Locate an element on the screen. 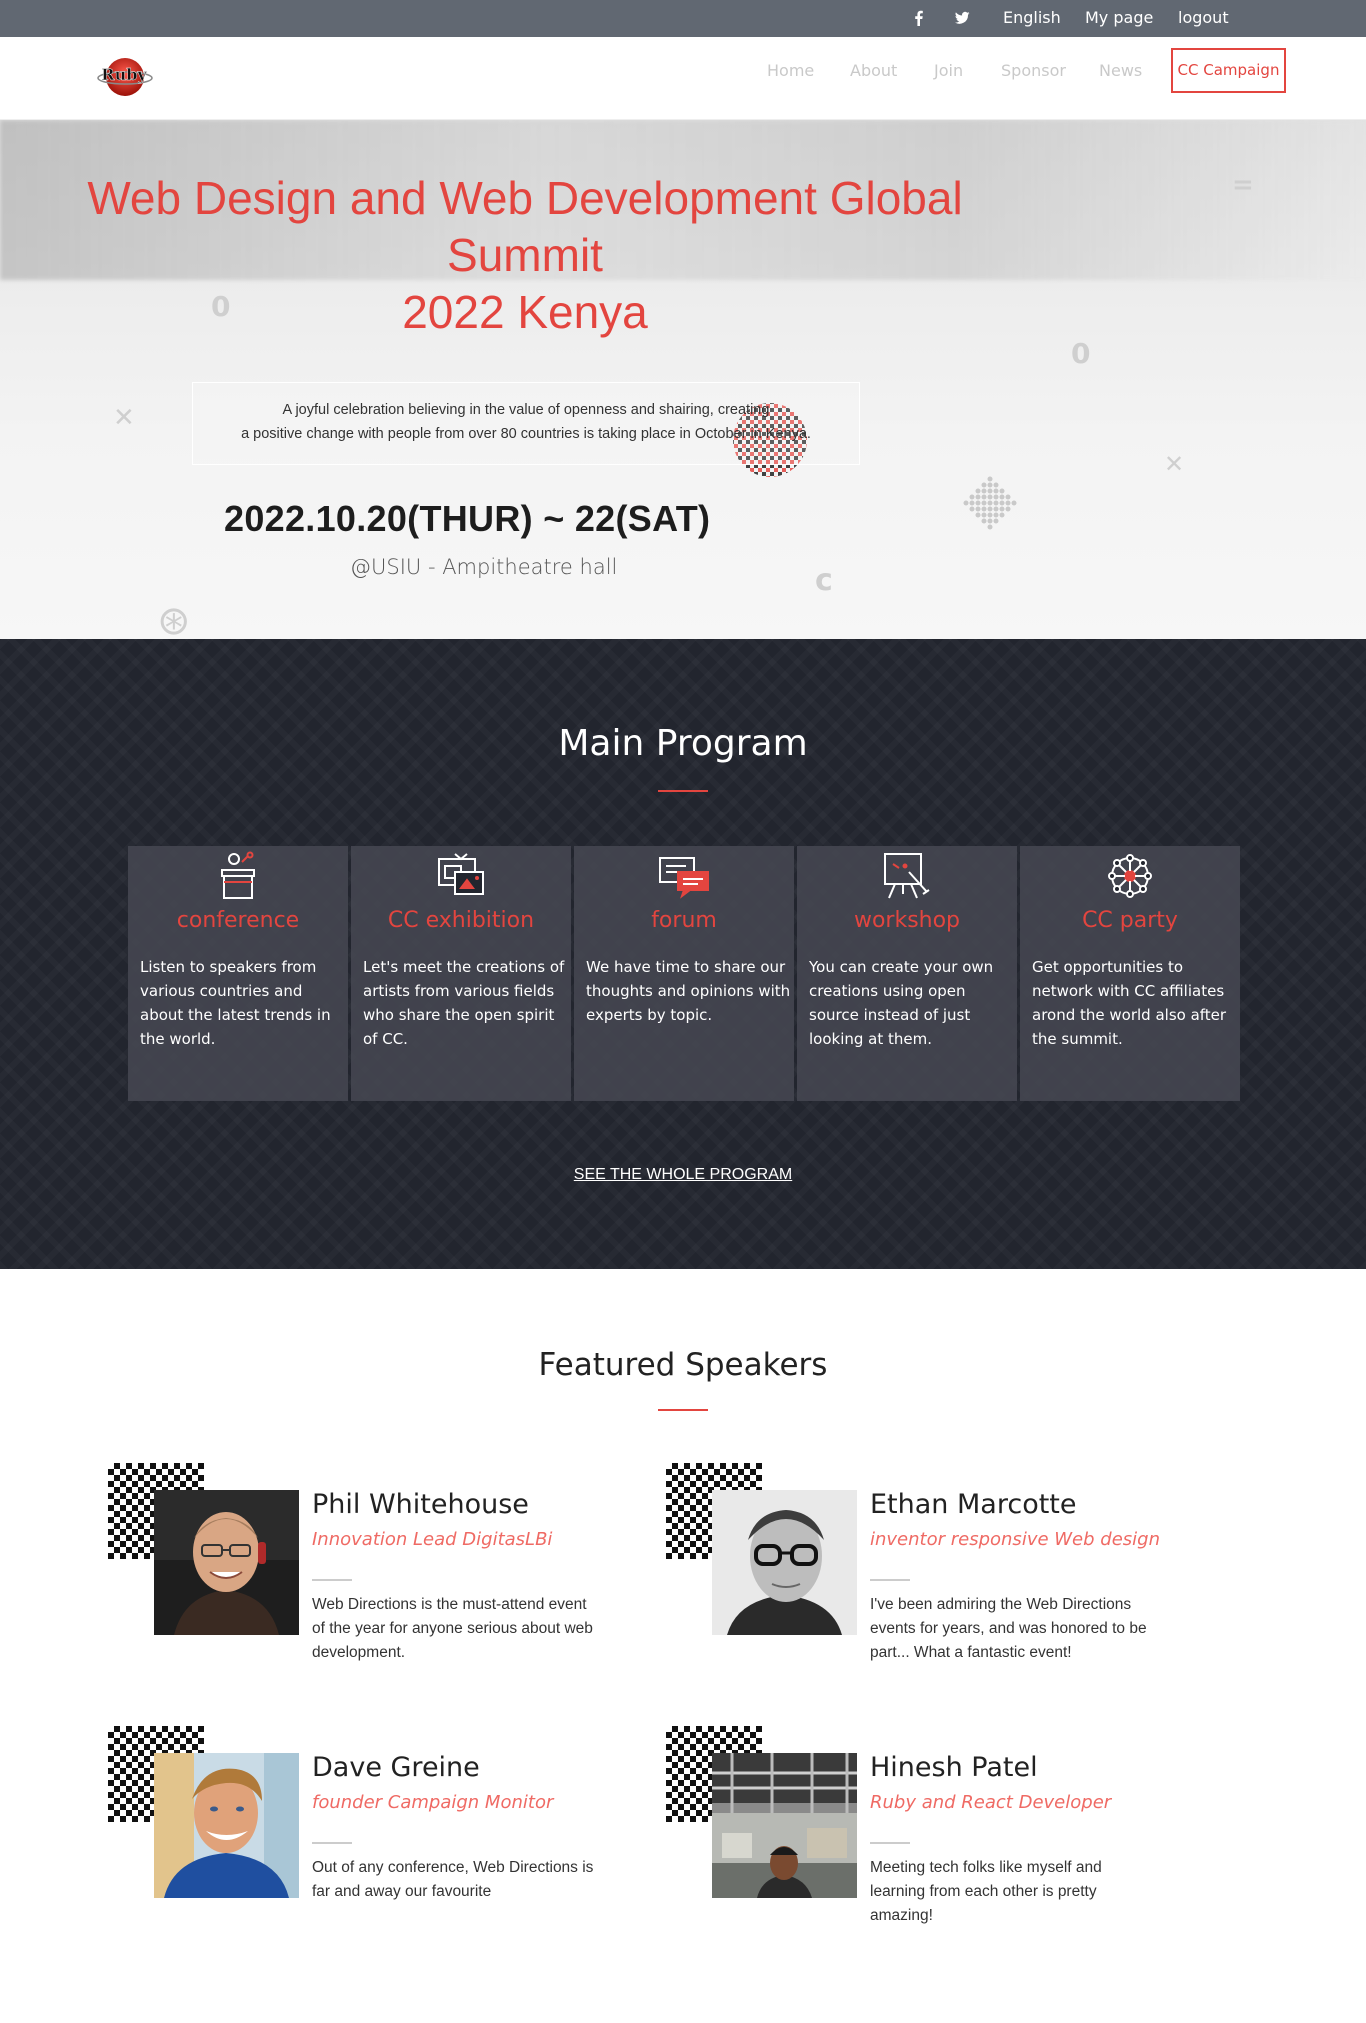 The image size is (1366, 2023). nav-about: About is located at coordinates (873, 71).